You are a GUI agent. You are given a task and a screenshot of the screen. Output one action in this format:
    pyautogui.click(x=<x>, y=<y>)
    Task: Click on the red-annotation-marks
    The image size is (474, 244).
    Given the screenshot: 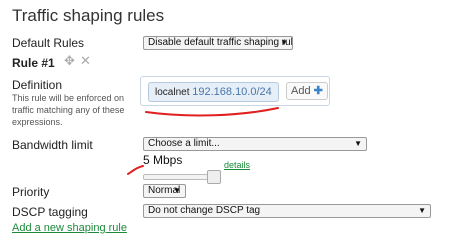 What is the action you would take?
    pyautogui.click(x=203, y=141)
    